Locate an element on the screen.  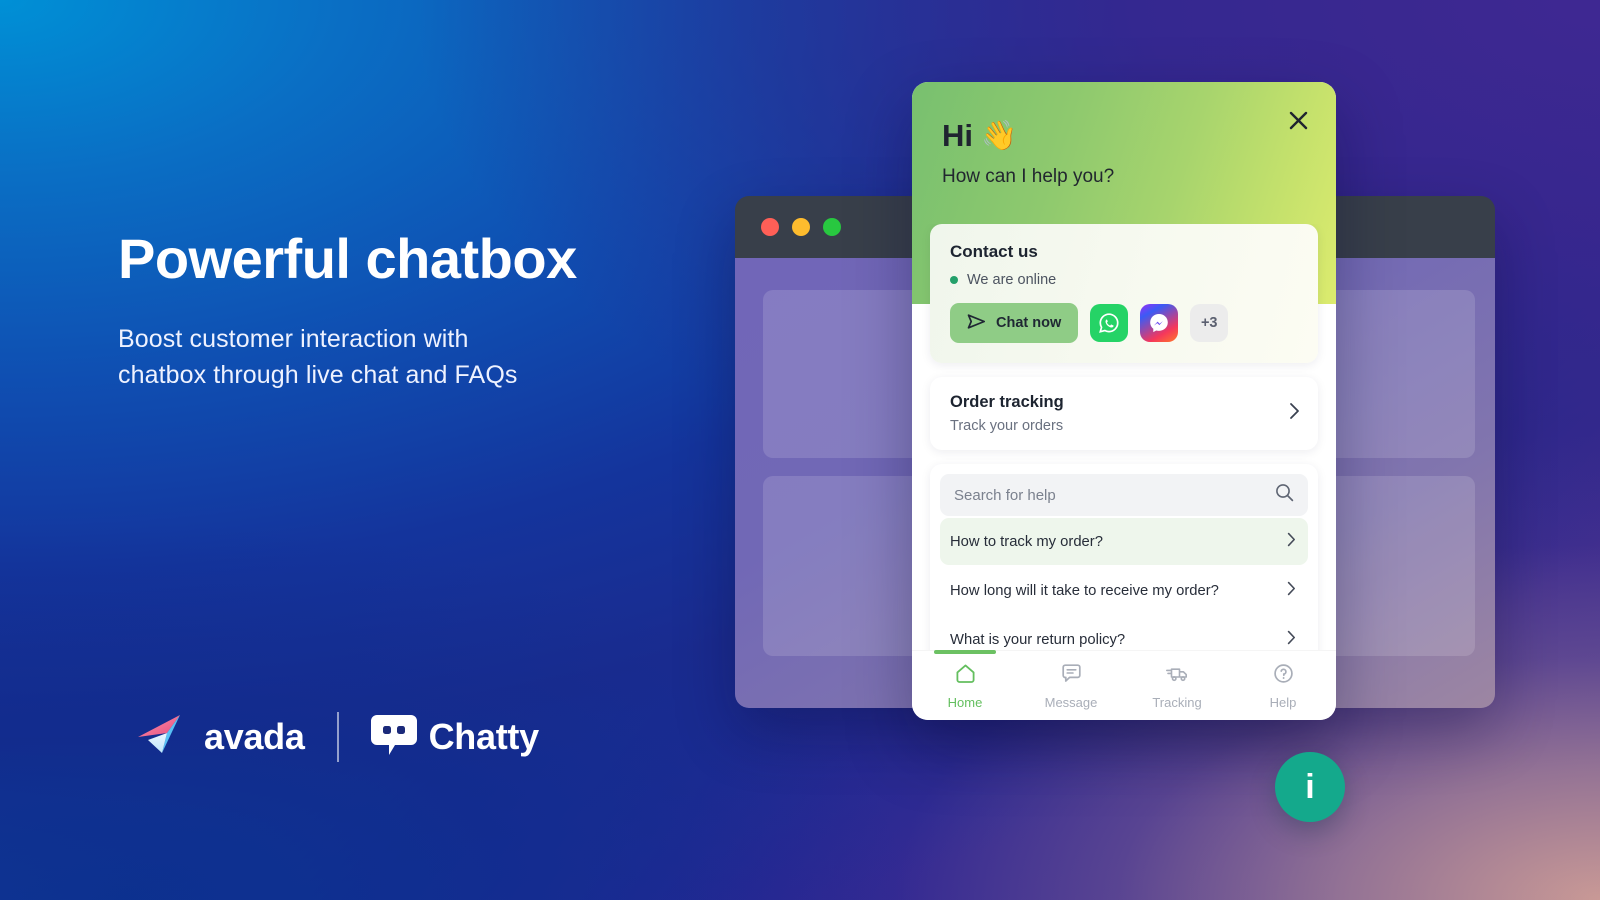
faq-item: What is your return policy? is located at coordinates (1124, 633).